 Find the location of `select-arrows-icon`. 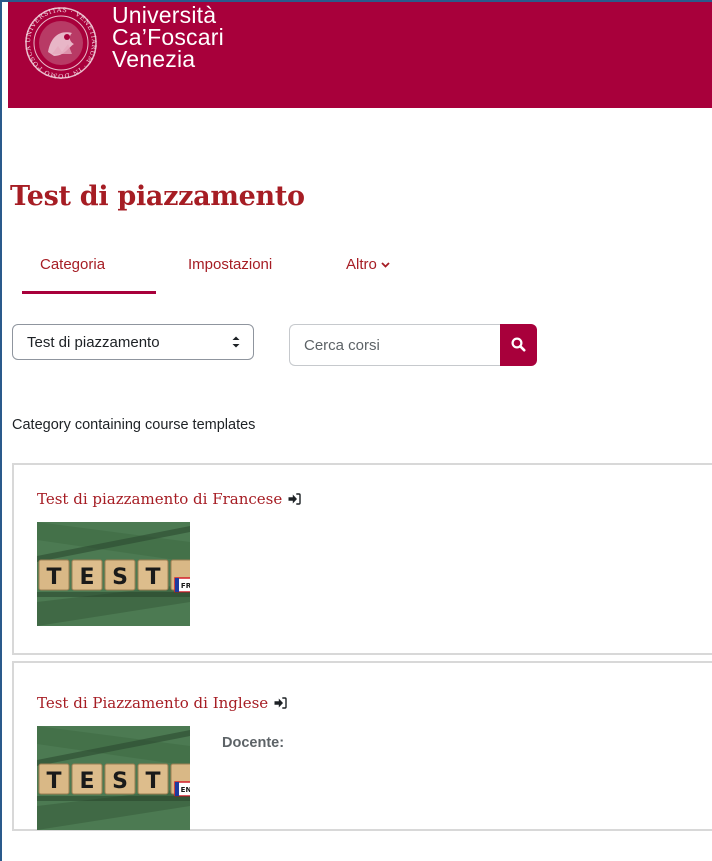

select-arrows-icon is located at coordinates (236, 342).